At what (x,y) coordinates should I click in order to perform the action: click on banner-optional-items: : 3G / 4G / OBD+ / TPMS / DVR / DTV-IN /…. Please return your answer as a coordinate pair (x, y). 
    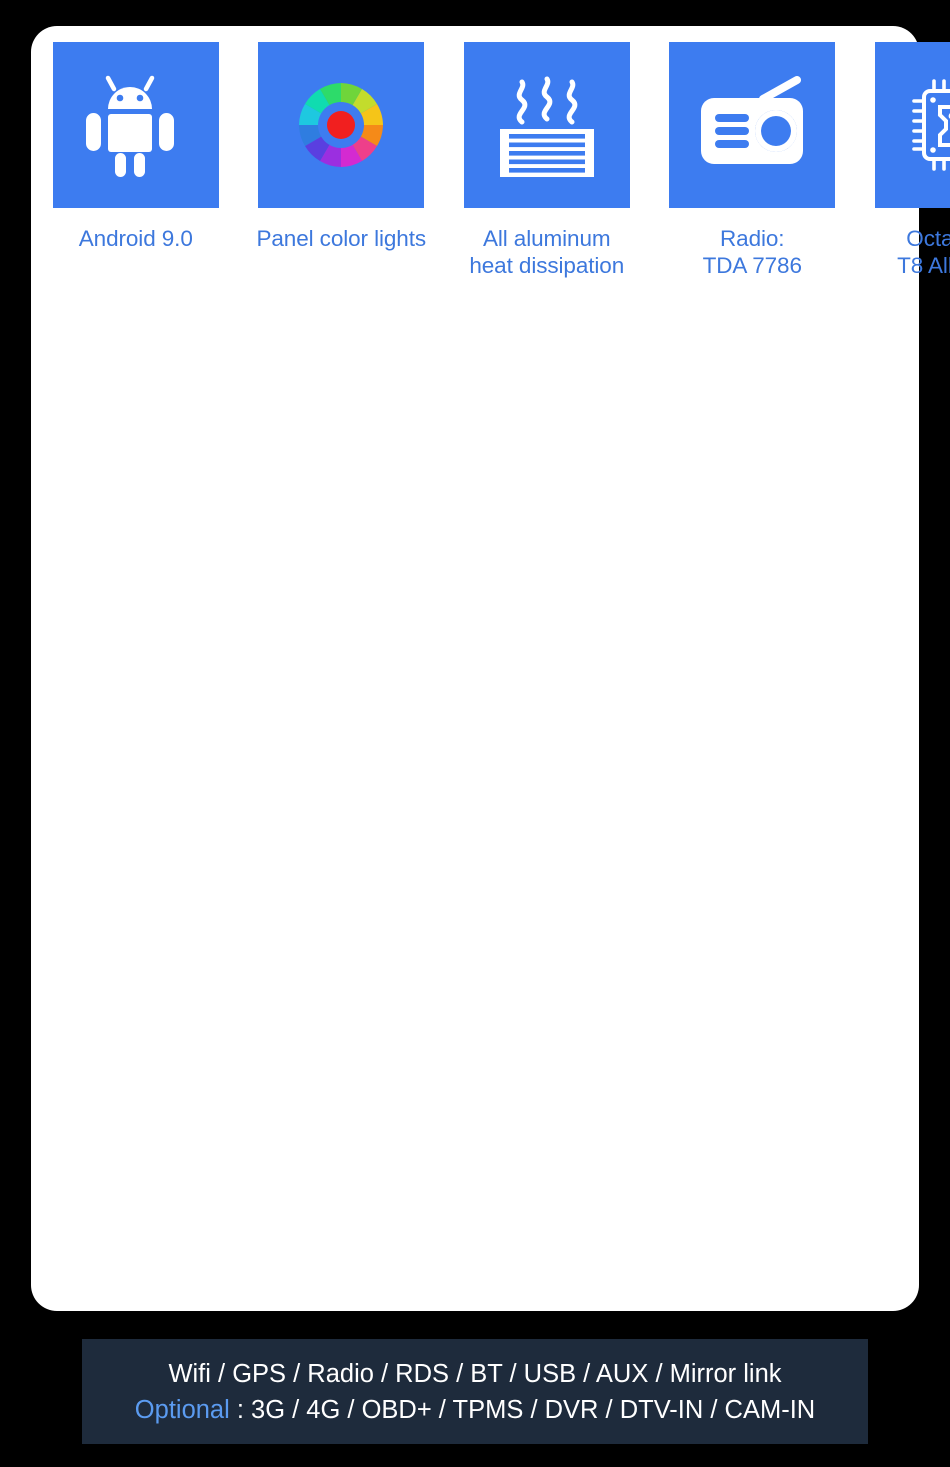
    Looking at the image, I should click on (522, 1409).